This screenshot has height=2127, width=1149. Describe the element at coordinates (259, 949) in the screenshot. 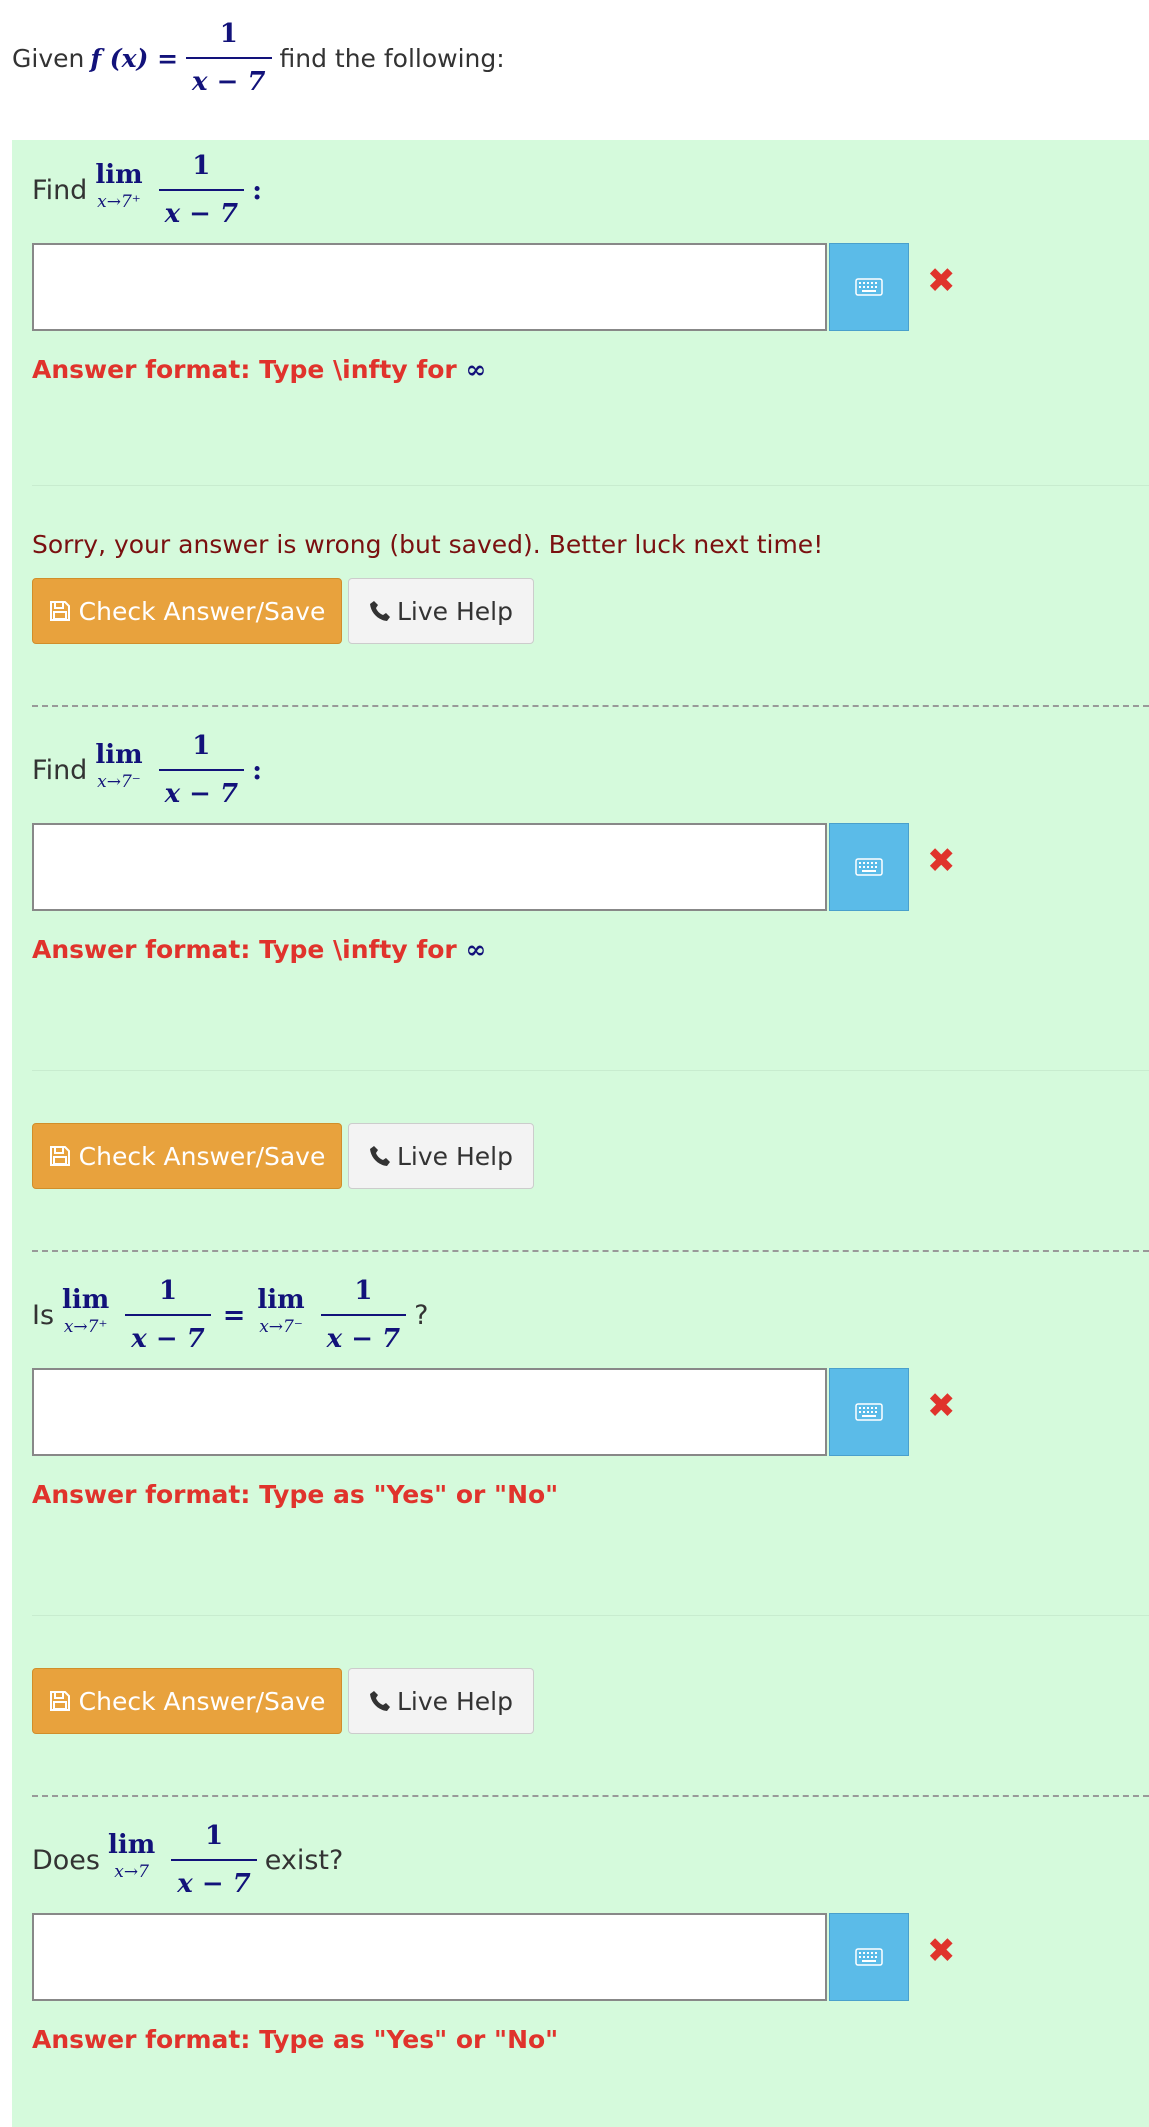

I see `answer-format-2: Answer format: Type \infty for ∞` at that location.